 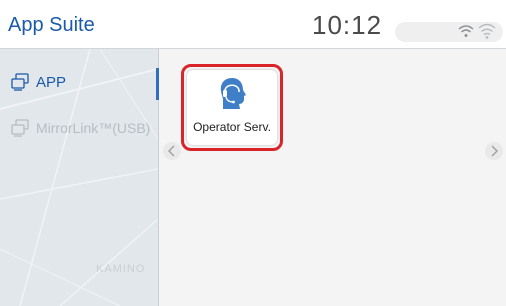 I want to click on sidebar-item-label: APP, so click(x=51, y=82).